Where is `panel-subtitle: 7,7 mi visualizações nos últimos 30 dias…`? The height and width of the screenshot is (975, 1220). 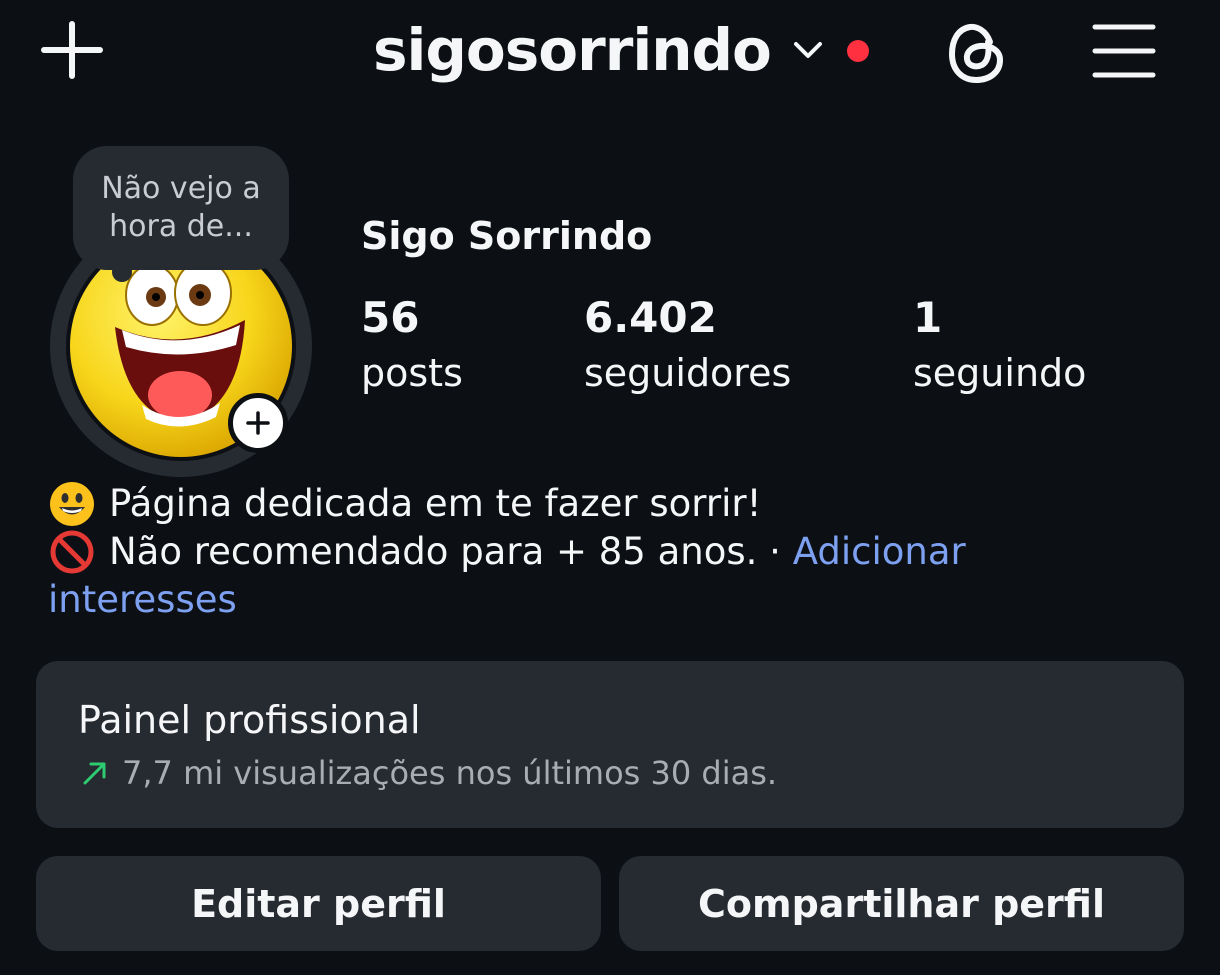
panel-subtitle: 7,7 mi visualizações nos últimos 30 dias… is located at coordinates (450, 773).